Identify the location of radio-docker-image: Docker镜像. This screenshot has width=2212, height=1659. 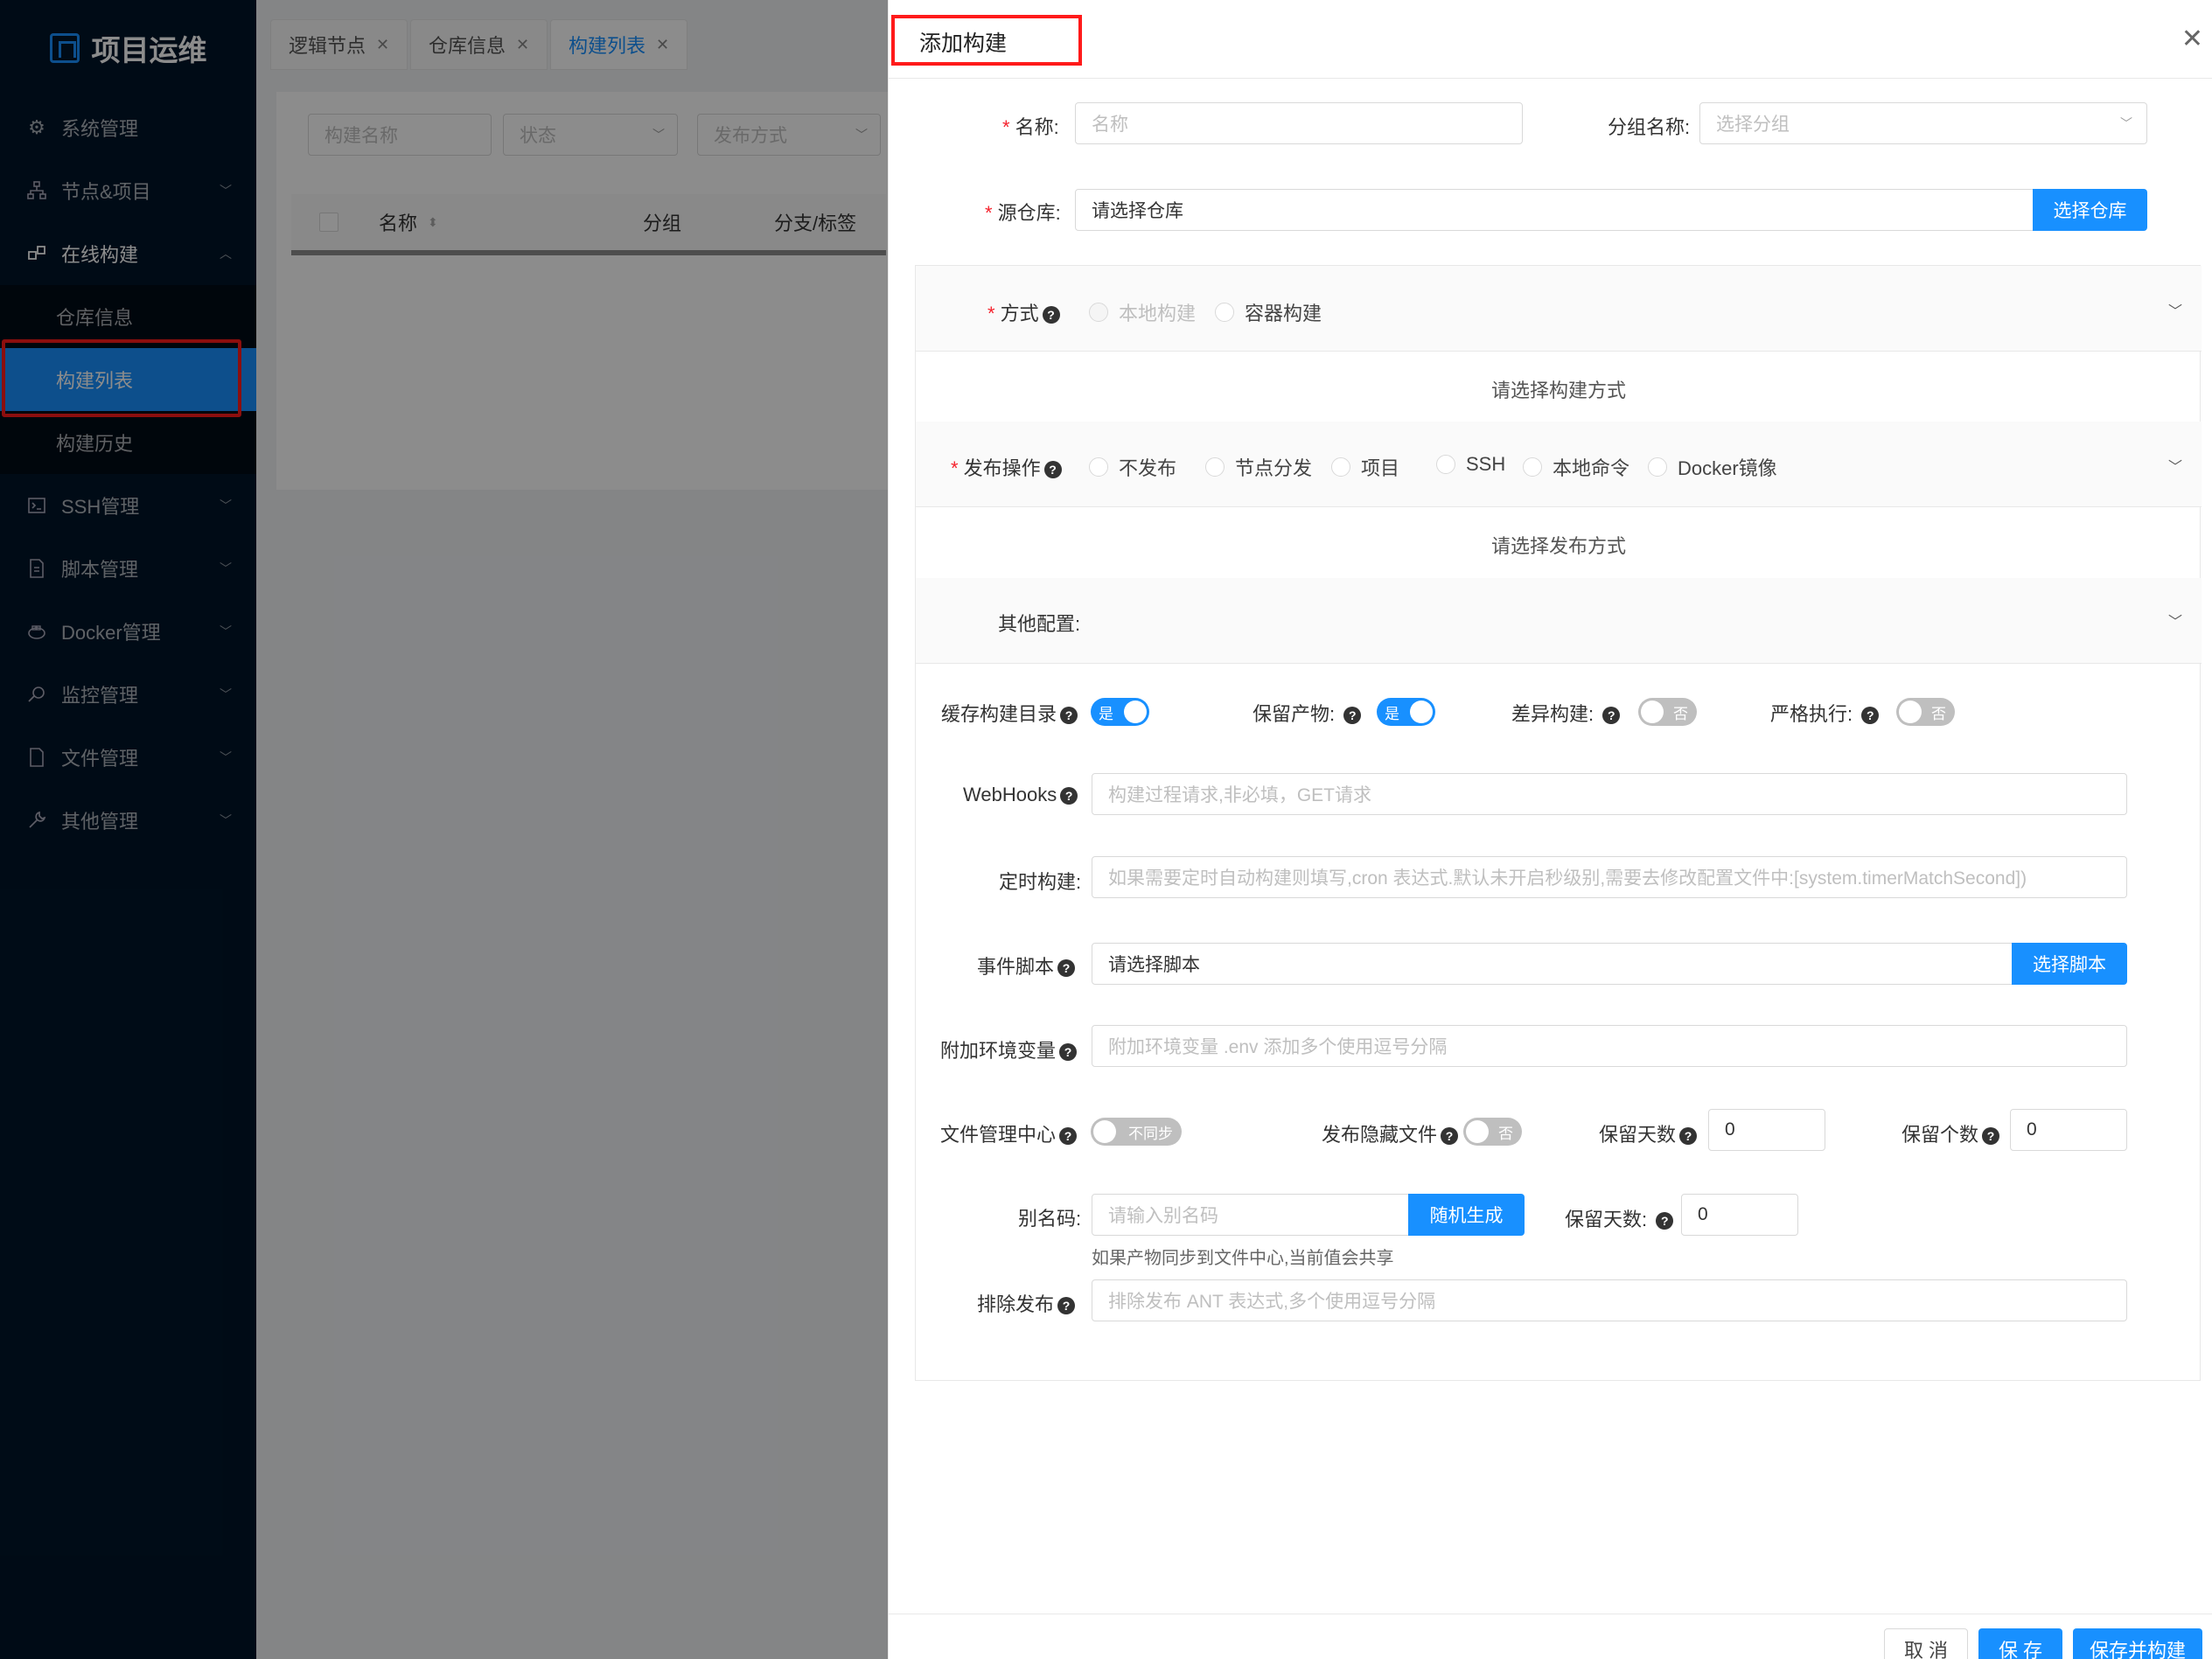
(1712, 467).